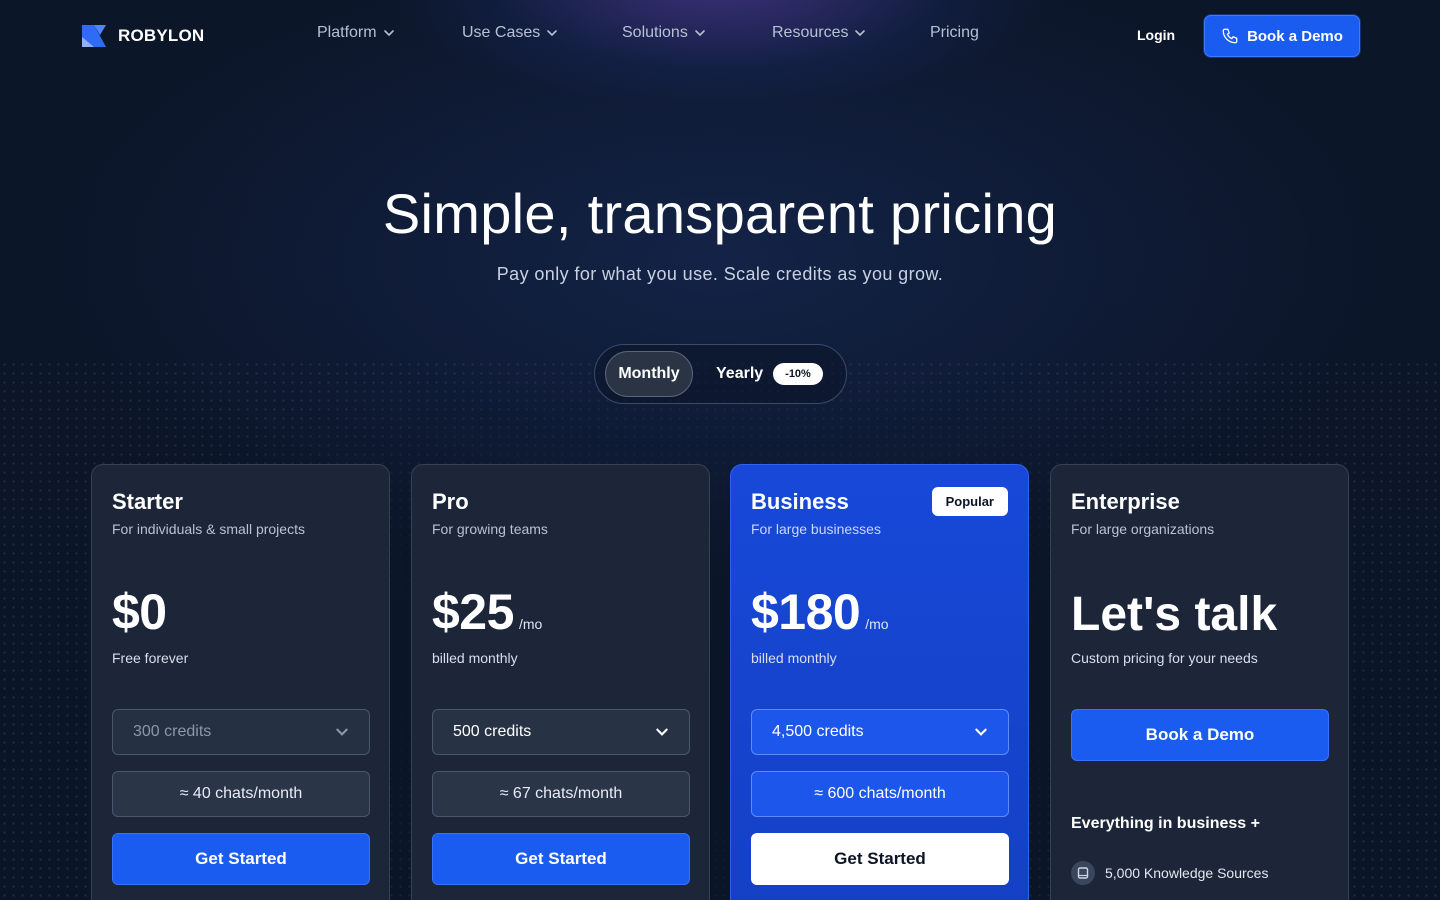  I want to click on chats-estimate: ≈ 600 chats/month, so click(880, 794).